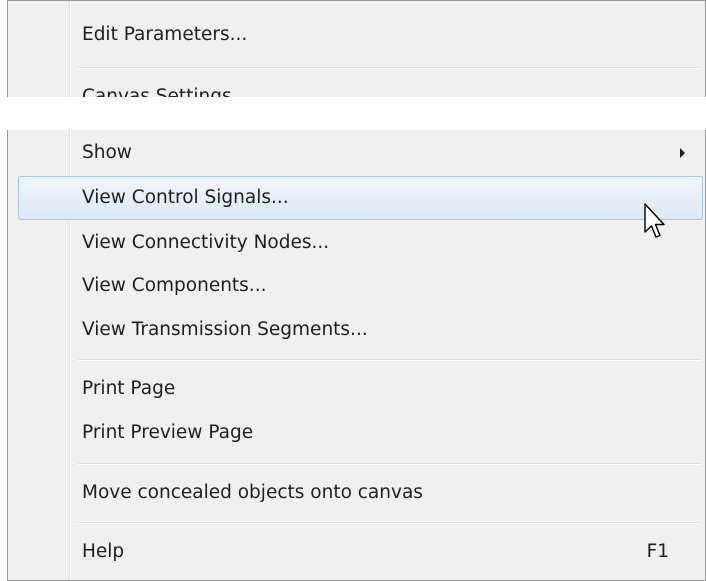 The width and height of the screenshot is (706, 581). Describe the element at coordinates (103, 551) in the screenshot. I see `menu-item-label: Help` at that location.